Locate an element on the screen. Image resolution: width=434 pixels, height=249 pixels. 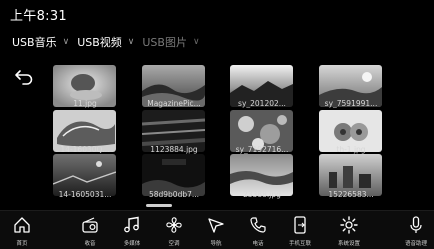
settings-icon is located at coordinates (349, 225).